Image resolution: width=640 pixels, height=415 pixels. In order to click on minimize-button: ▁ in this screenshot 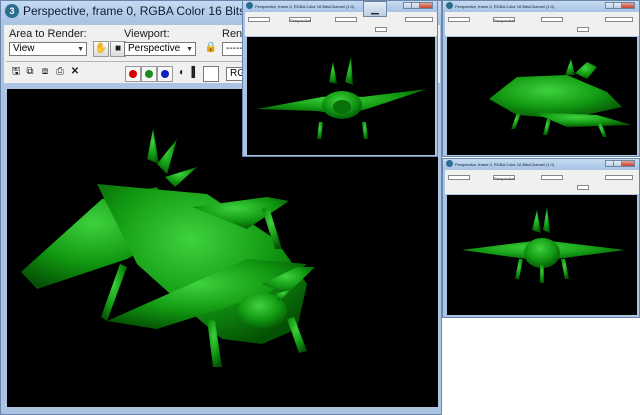, I will do `click(375, 9)`.